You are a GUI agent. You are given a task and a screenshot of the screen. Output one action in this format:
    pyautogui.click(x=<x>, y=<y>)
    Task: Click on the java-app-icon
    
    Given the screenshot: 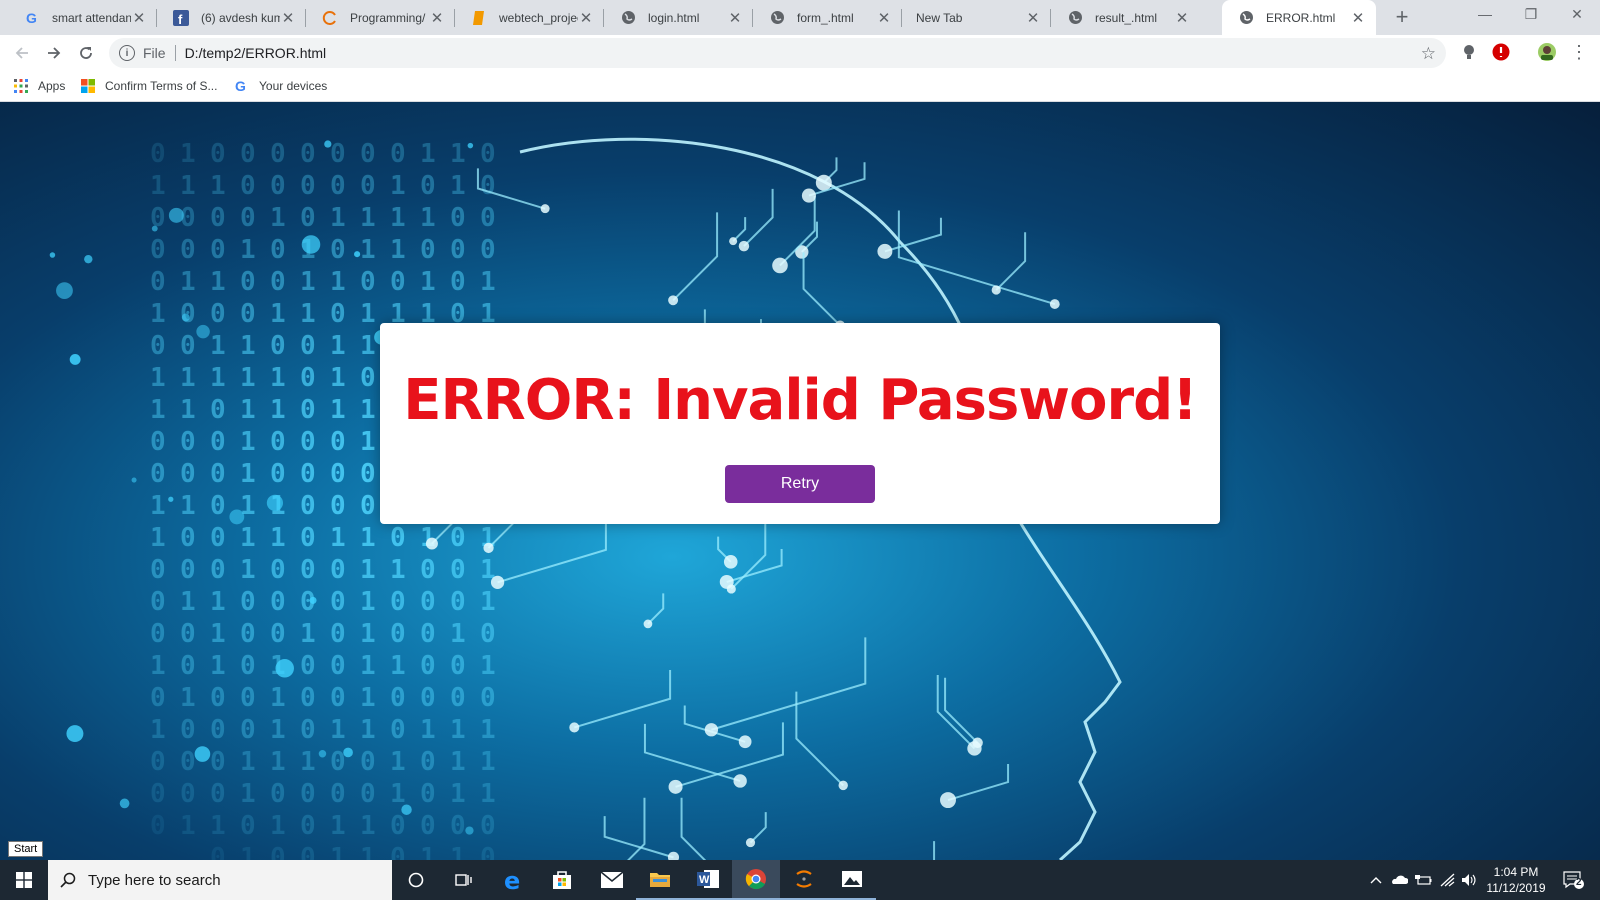 What is the action you would take?
    pyautogui.click(x=804, y=880)
    